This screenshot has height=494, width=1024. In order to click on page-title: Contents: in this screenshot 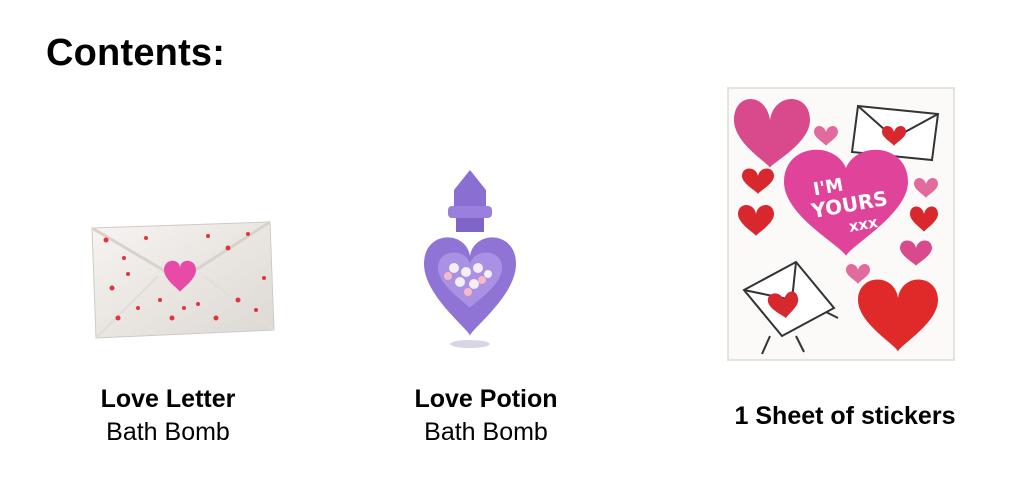, I will do `click(136, 53)`.